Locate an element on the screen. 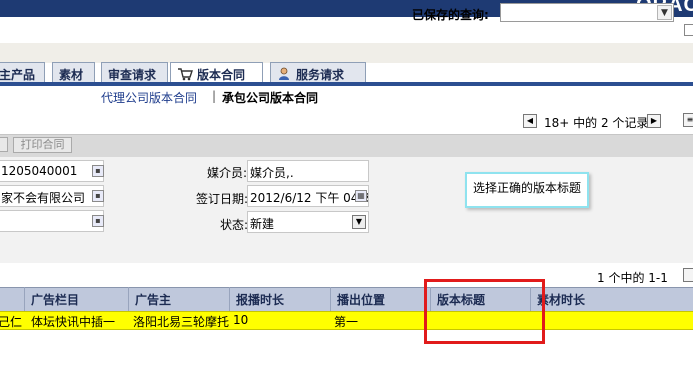 The height and width of the screenshot is (377, 693). tab-service-request: 服务请求 is located at coordinates (318, 72).